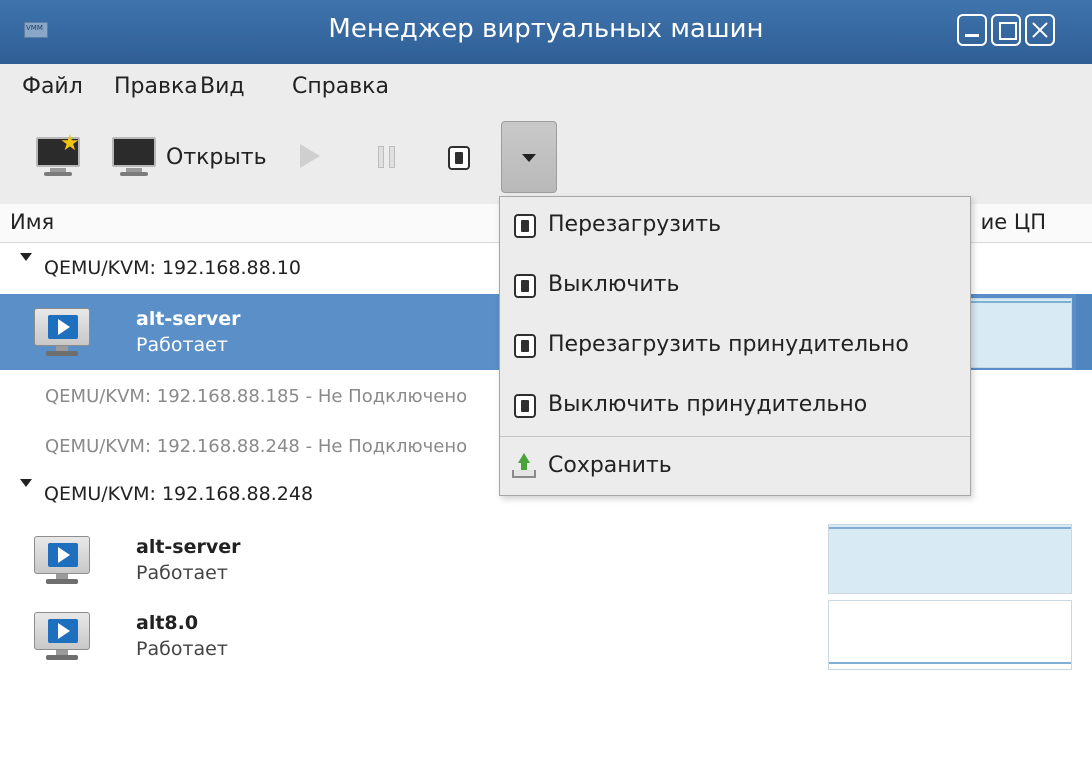  I want to click on vm-row: alt-server Работает, so click(546, 560).